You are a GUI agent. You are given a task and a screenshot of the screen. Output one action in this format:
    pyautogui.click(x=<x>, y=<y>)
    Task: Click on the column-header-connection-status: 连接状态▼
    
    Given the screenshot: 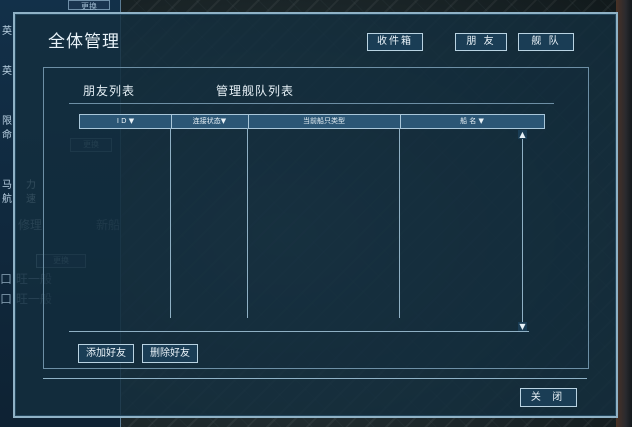 What is the action you would take?
    pyautogui.click(x=210, y=121)
    